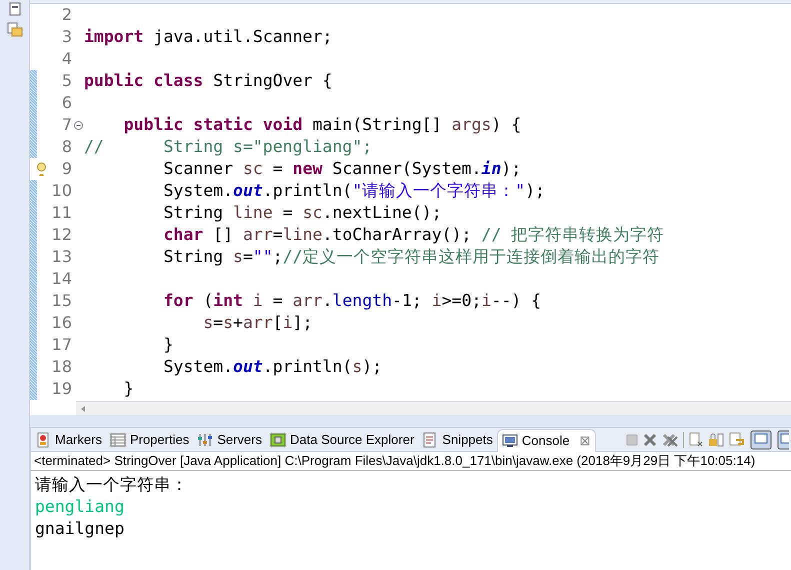 This screenshot has height=570, width=791. Describe the element at coordinates (68, 439) in the screenshot. I see `view-tab: Markers` at that location.